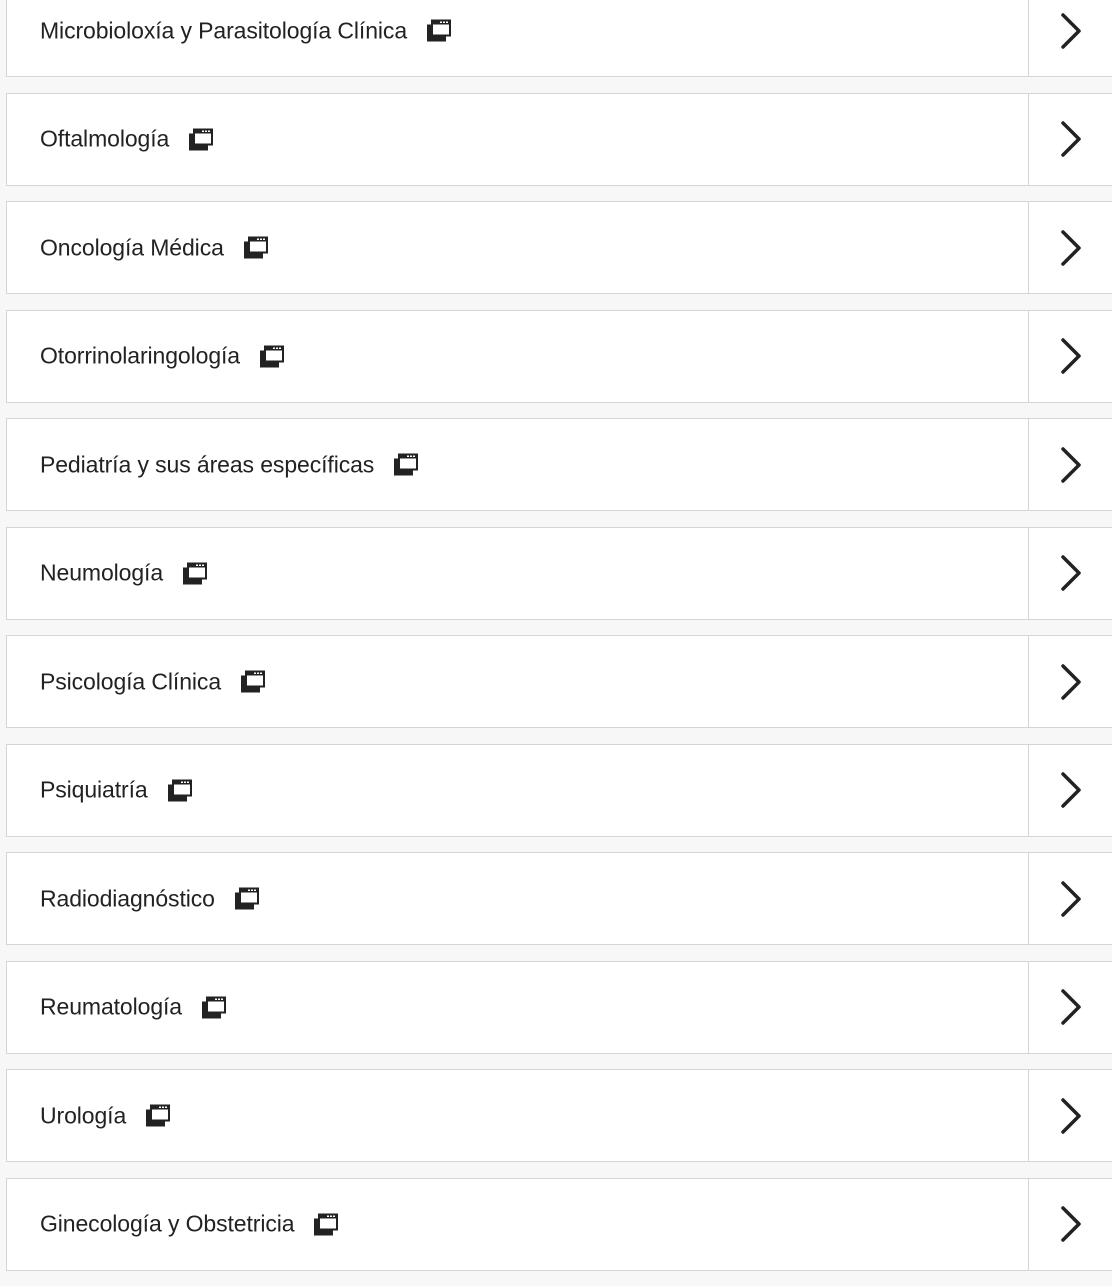  What do you see at coordinates (559, 139) in the screenshot?
I see `list-item: Oftalmología` at bounding box center [559, 139].